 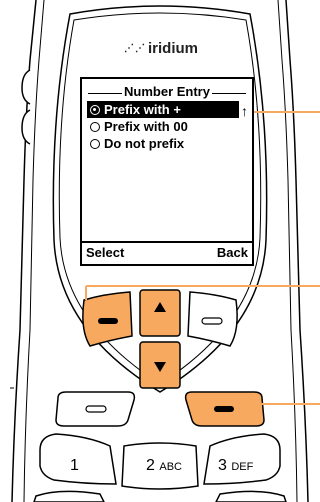 I want to click on brand-logo: ⋰⋰ iridium, so click(x=161, y=48).